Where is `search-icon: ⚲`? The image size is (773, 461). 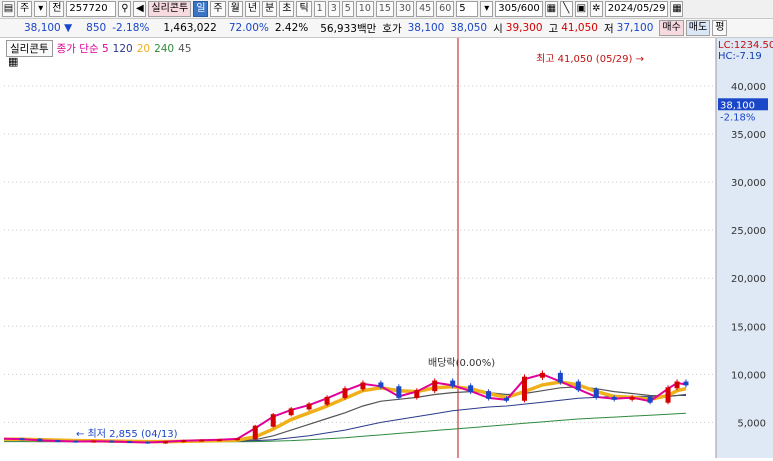
search-icon: ⚲ is located at coordinates (125, 9).